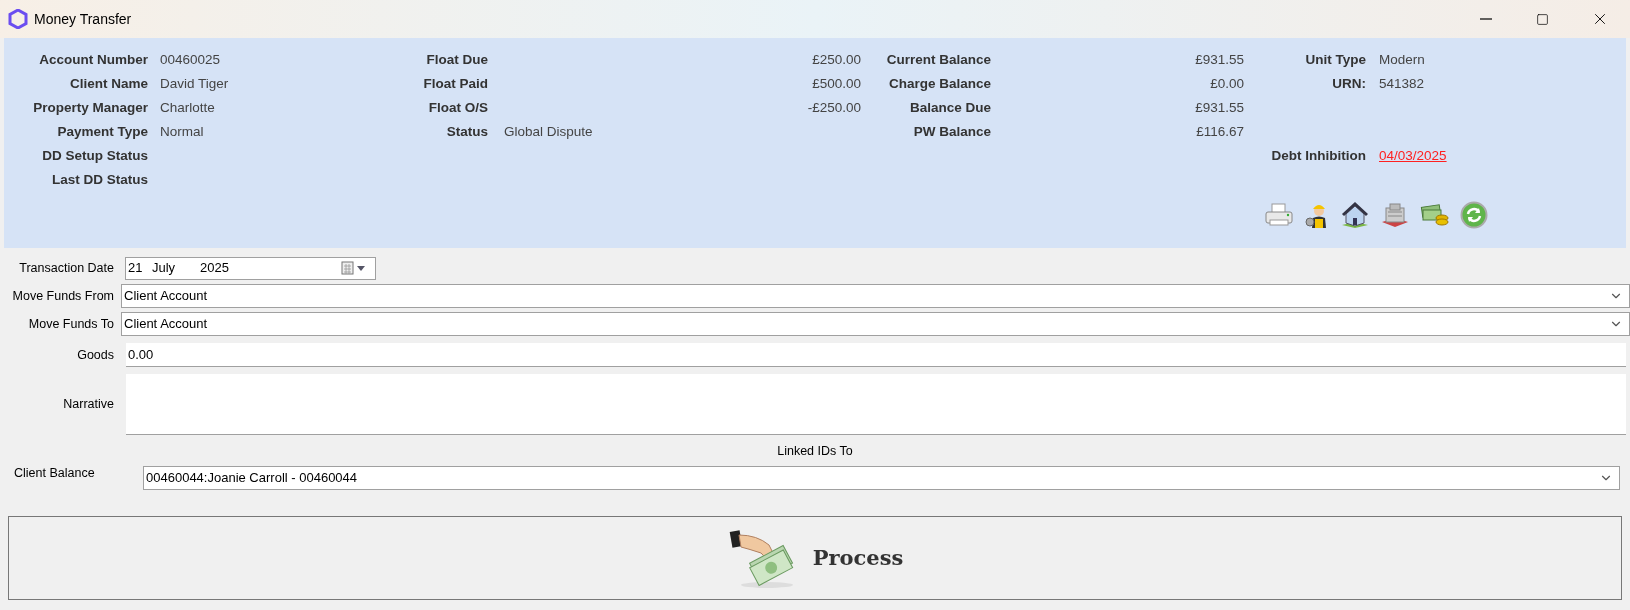  Describe the element at coordinates (1227, 84) in the screenshot. I see `amount-value: £0.00` at that location.